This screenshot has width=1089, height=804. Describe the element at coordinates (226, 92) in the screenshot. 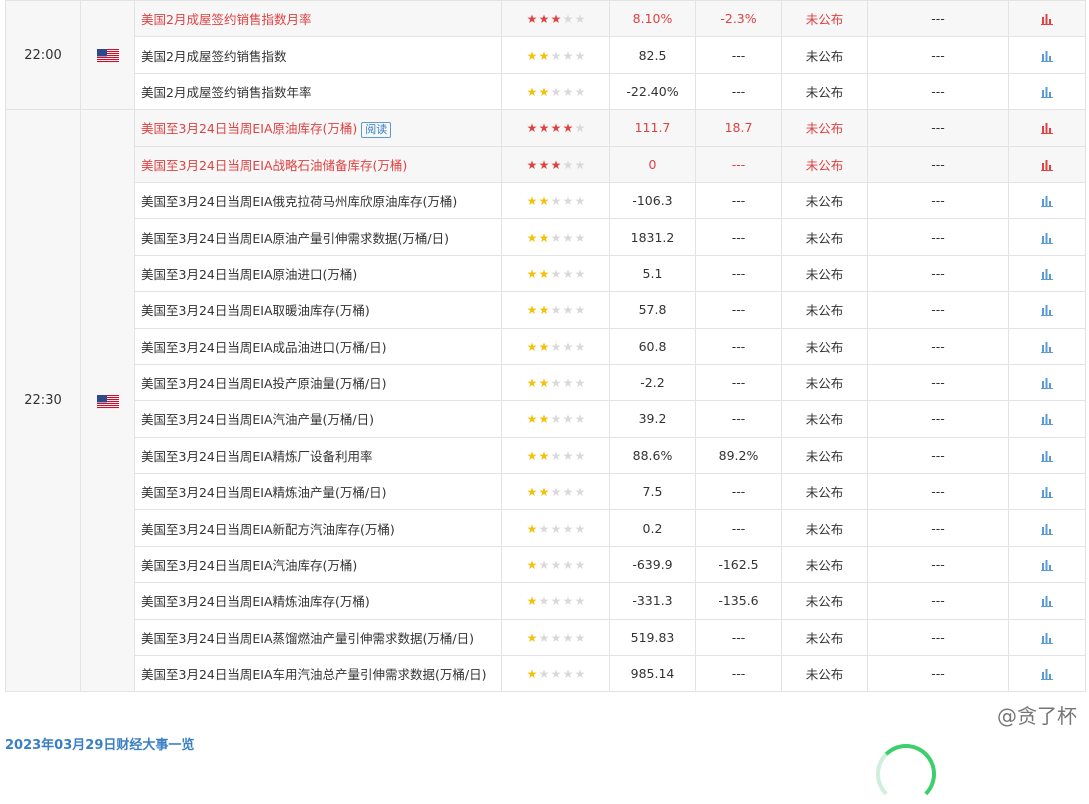

I see `indicator-name: 美国2月成屋签约销售指数年率` at that location.